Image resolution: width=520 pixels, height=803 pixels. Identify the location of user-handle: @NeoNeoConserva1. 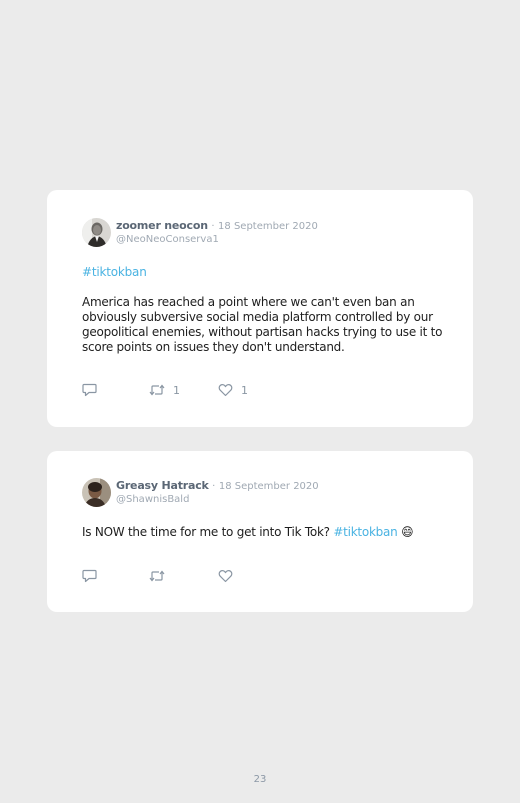
(217, 239).